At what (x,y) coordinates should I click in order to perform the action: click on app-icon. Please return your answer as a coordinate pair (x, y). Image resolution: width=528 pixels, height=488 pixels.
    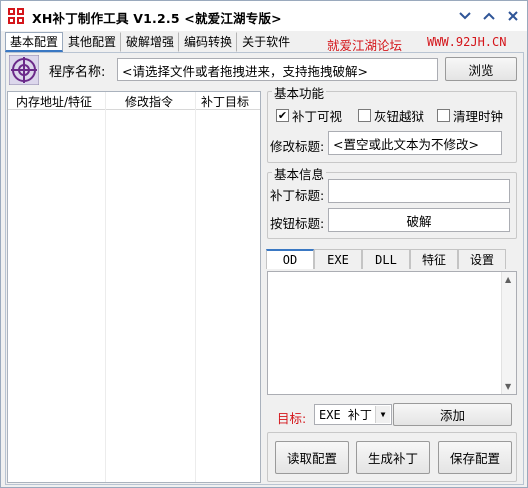
    Looking at the image, I should click on (16, 16).